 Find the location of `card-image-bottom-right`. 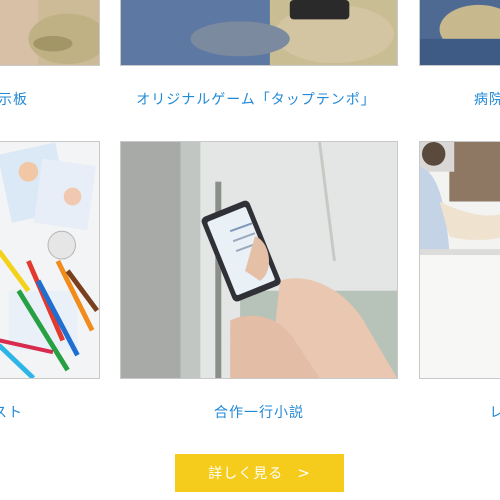

card-image-bottom-right is located at coordinates (459, 260).